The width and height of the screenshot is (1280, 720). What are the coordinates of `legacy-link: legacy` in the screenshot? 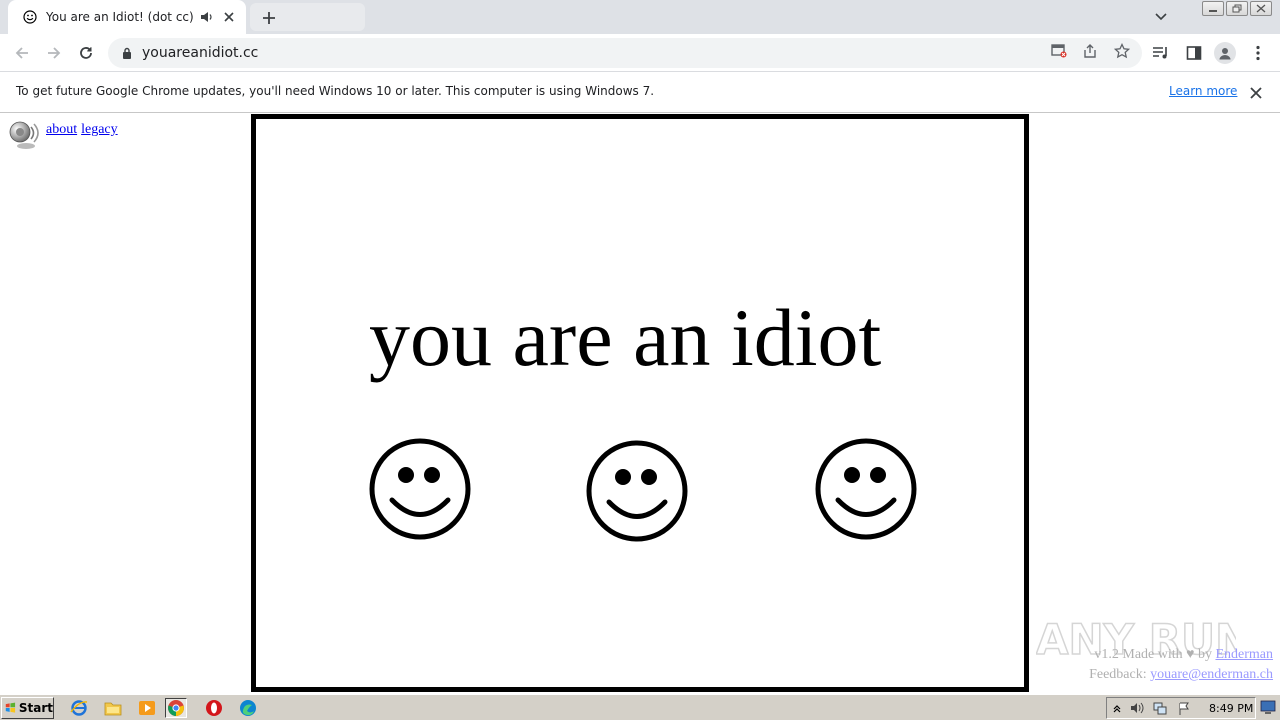 It's located at (99, 129).